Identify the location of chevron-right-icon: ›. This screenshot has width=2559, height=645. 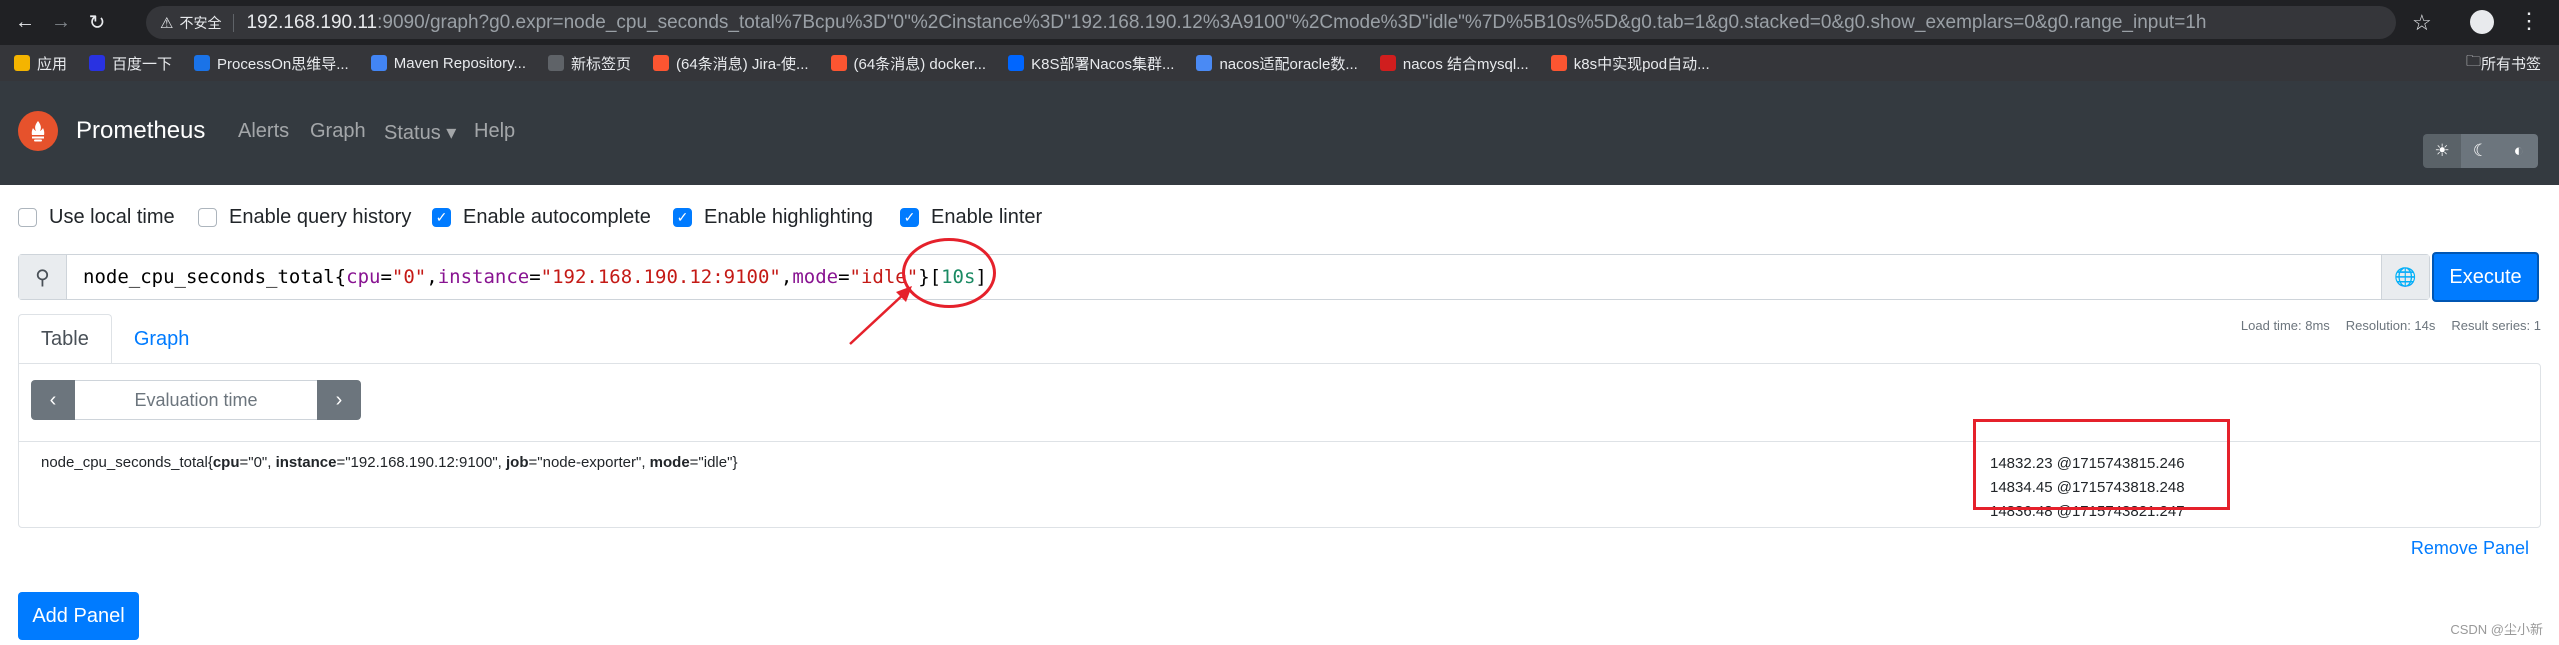
(339, 400).